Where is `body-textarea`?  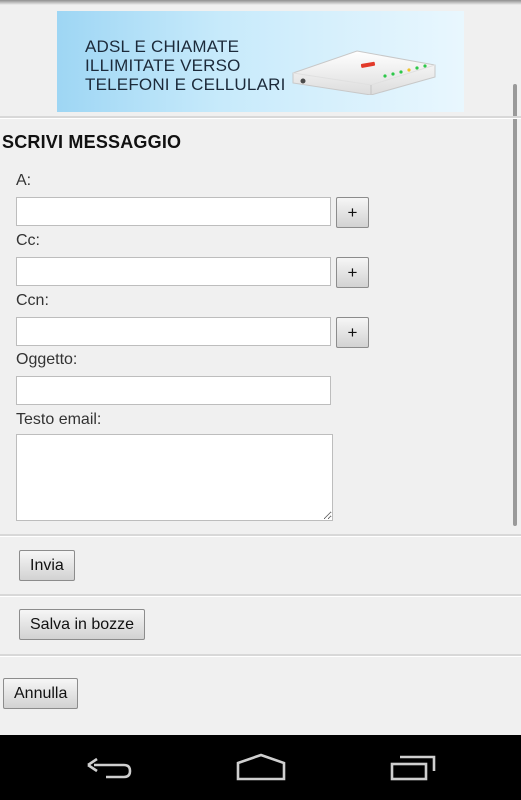
body-textarea is located at coordinates (174, 477).